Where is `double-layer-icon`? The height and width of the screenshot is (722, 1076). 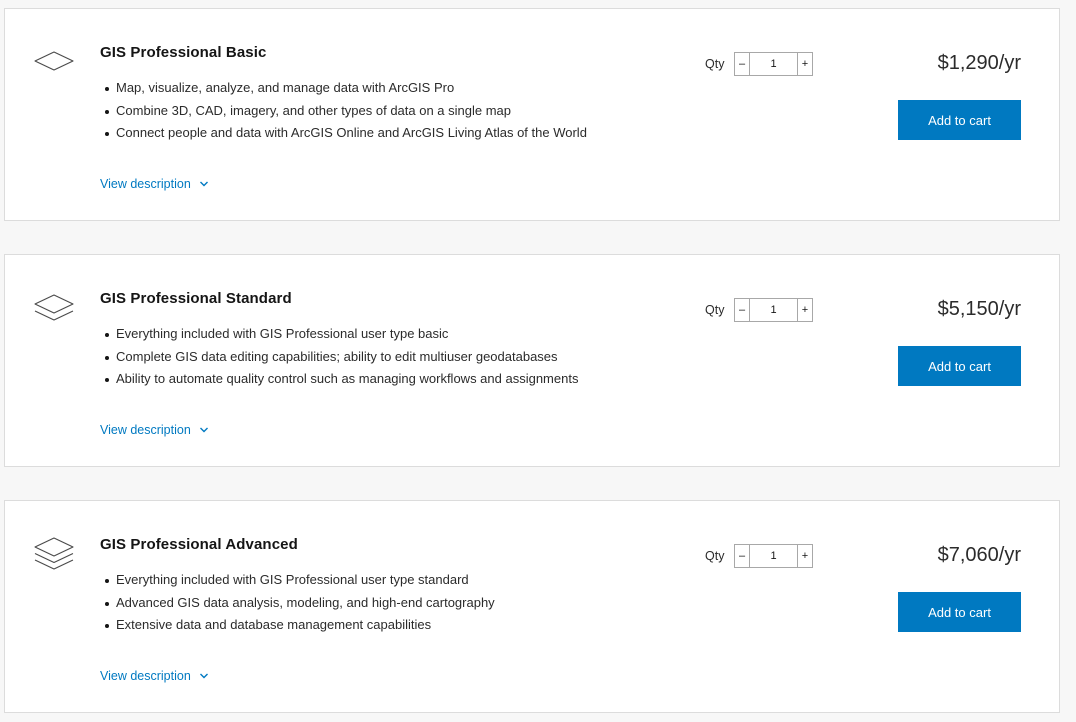
double-layer-icon is located at coordinates (54, 308).